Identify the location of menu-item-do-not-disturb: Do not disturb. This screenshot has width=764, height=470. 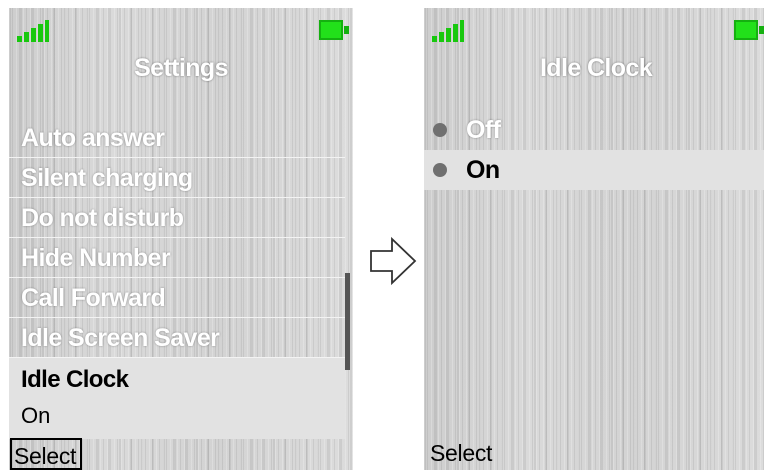
(177, 218).